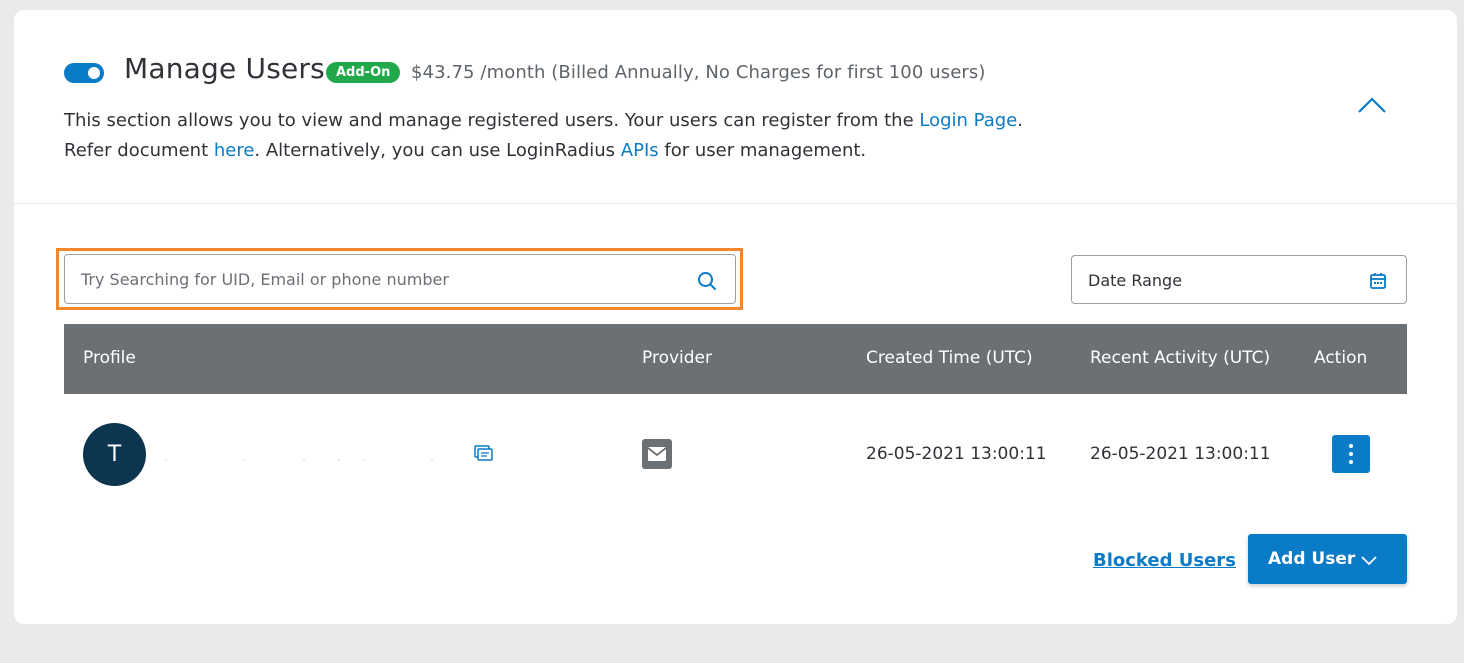 The height and width of the screenshot is (663, 1464). What do you see at coordinates (1372, 105) in the screenshot?
I see `collapse-chevron-up-icon` at bounding box center [1372, 105].